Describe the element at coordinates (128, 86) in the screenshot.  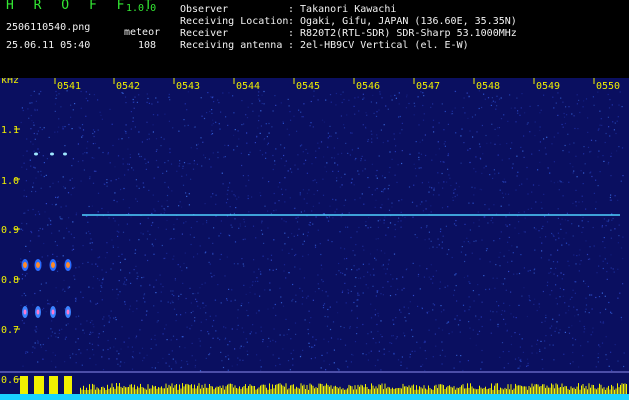
I see `x-tick-label: 0542` at that location.